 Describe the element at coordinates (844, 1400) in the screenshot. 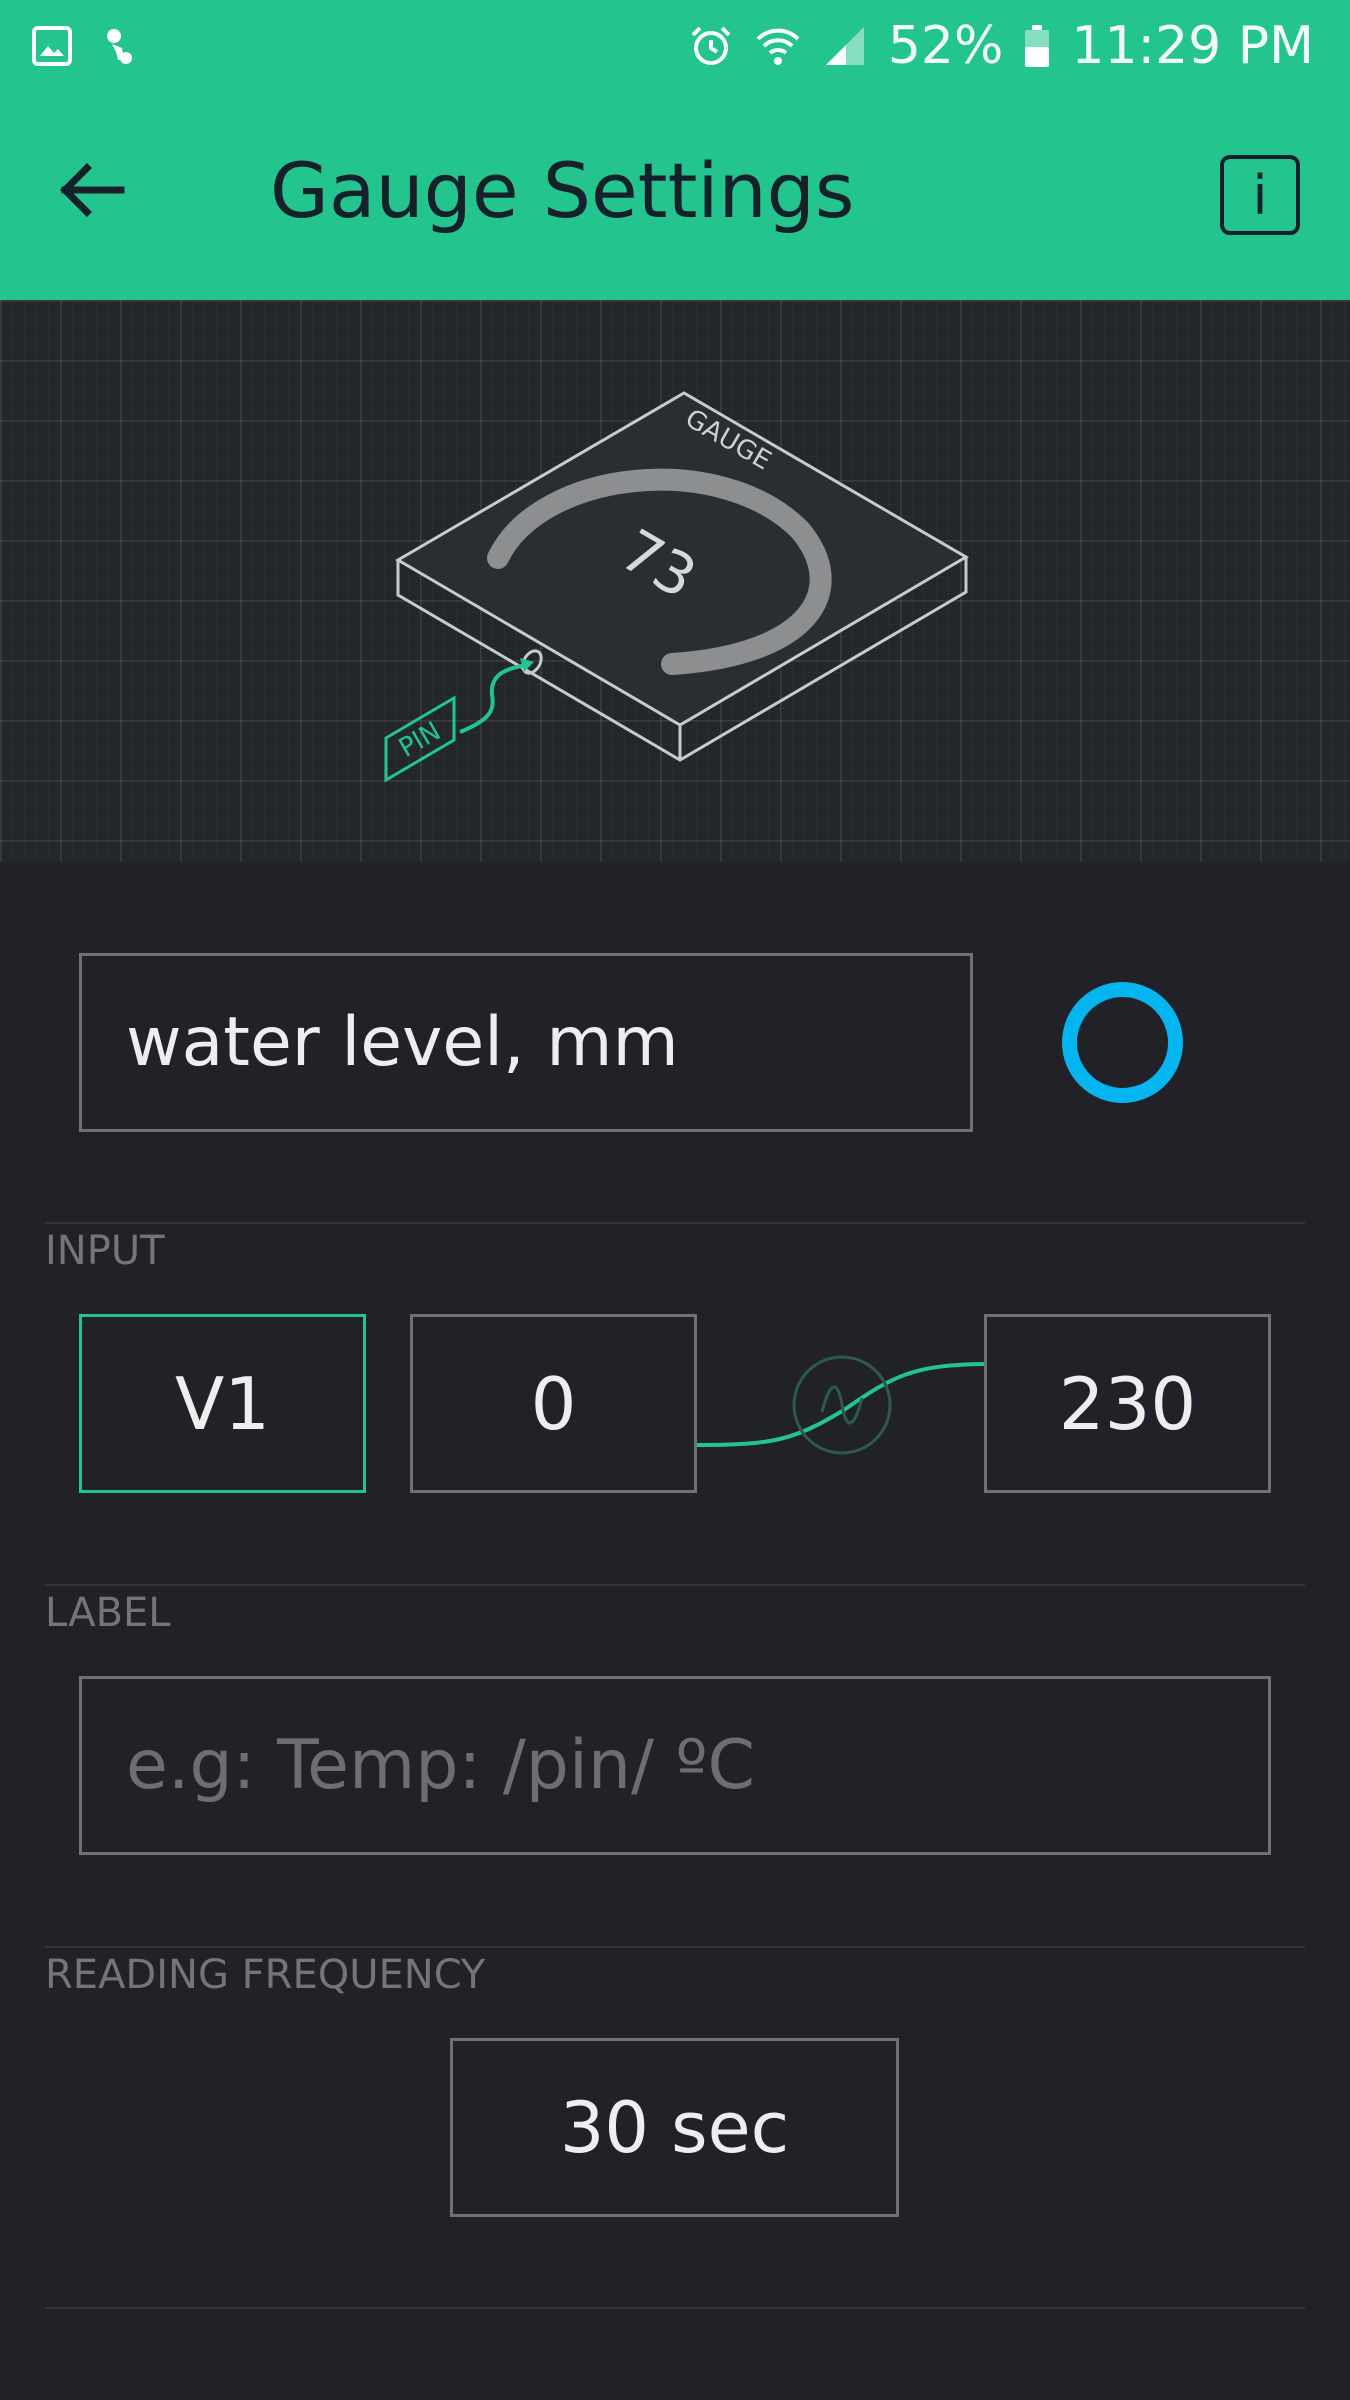

I see `mapping-curve-icon` at that location.